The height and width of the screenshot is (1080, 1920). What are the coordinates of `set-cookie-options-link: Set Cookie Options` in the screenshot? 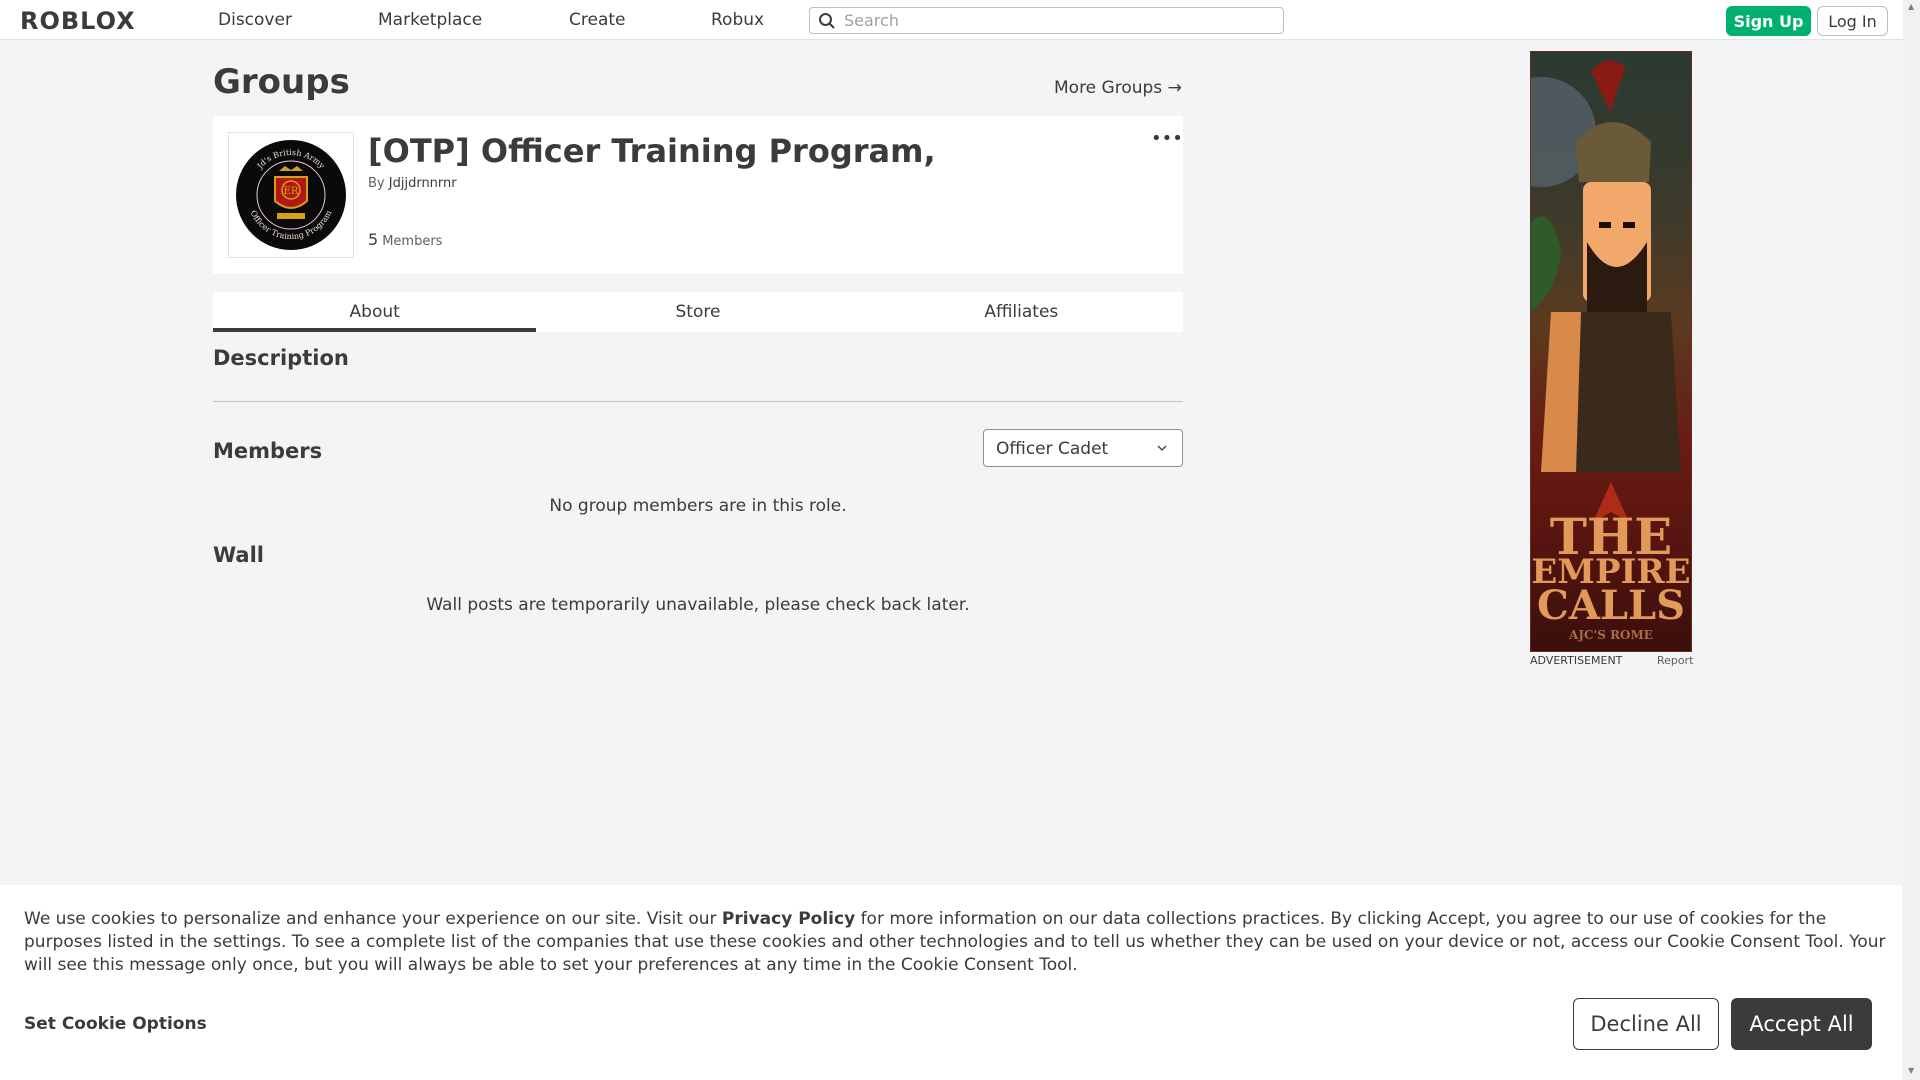 It's located at (115, 1024).